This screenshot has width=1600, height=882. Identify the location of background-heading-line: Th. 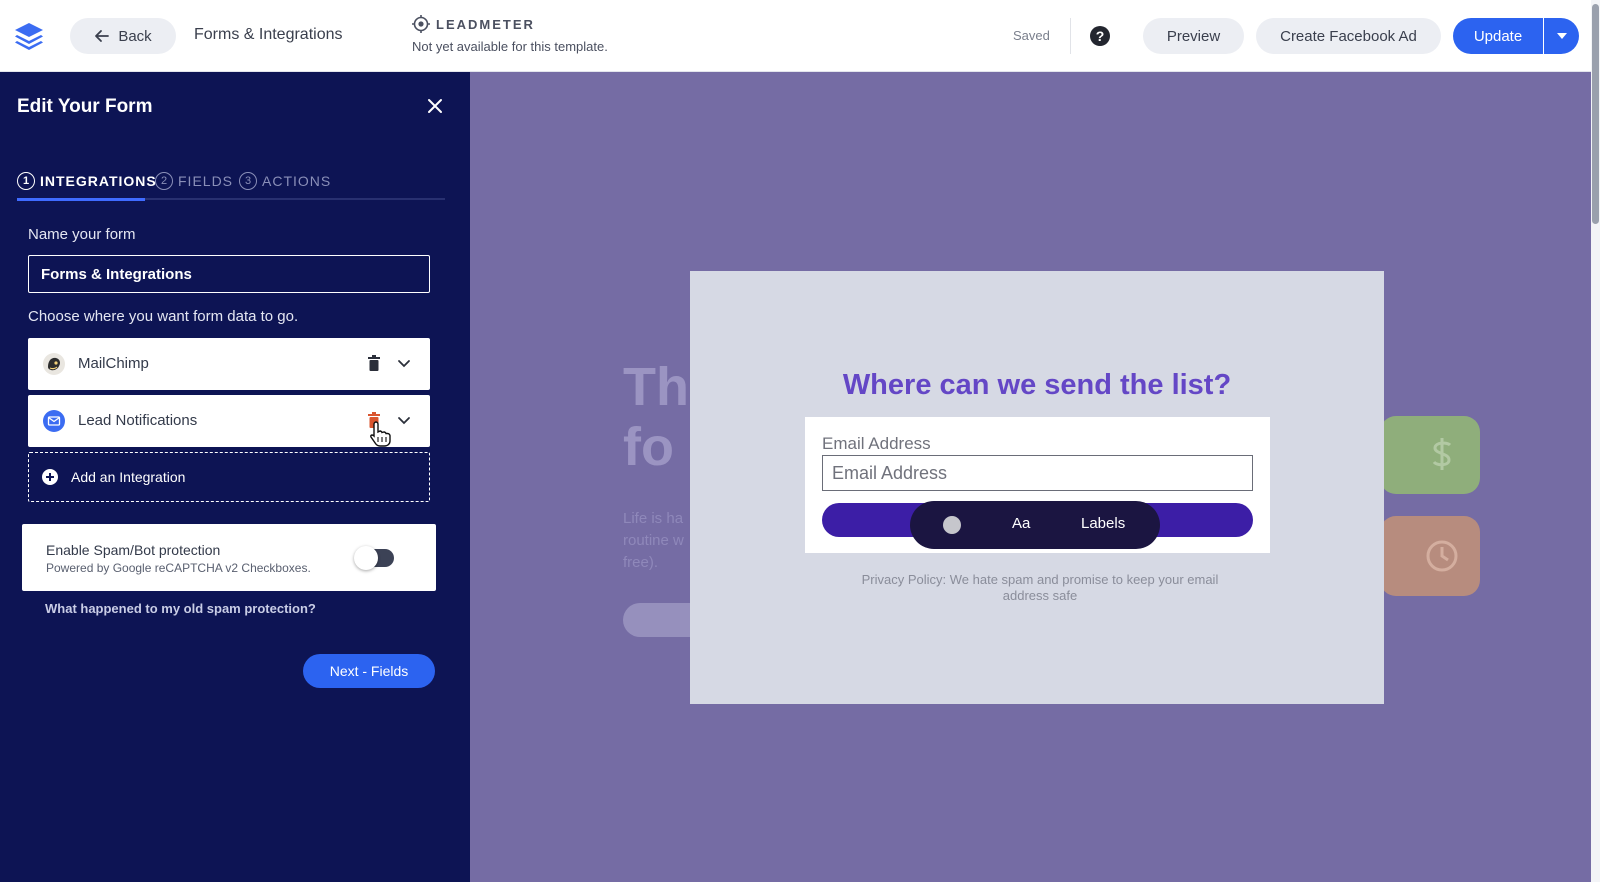
(656, 387).